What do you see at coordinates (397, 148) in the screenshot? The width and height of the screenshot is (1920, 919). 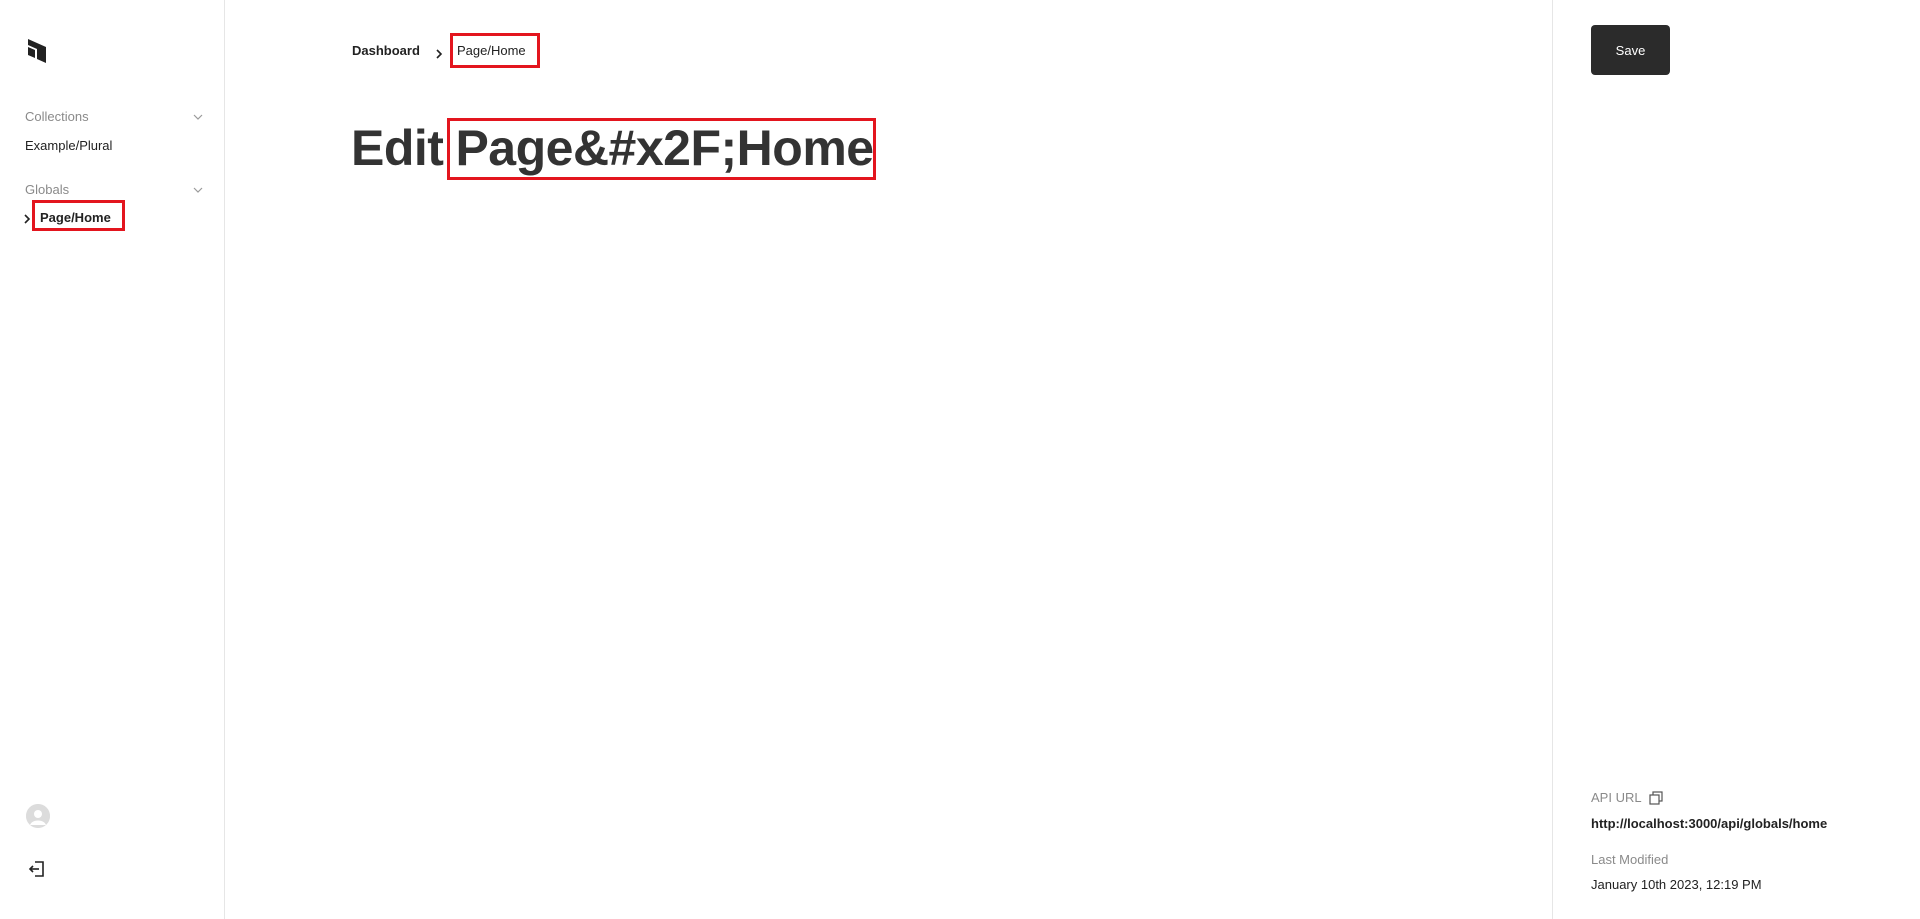 I see `page-title-prefix: Edit` at bounding box center [397, 148].